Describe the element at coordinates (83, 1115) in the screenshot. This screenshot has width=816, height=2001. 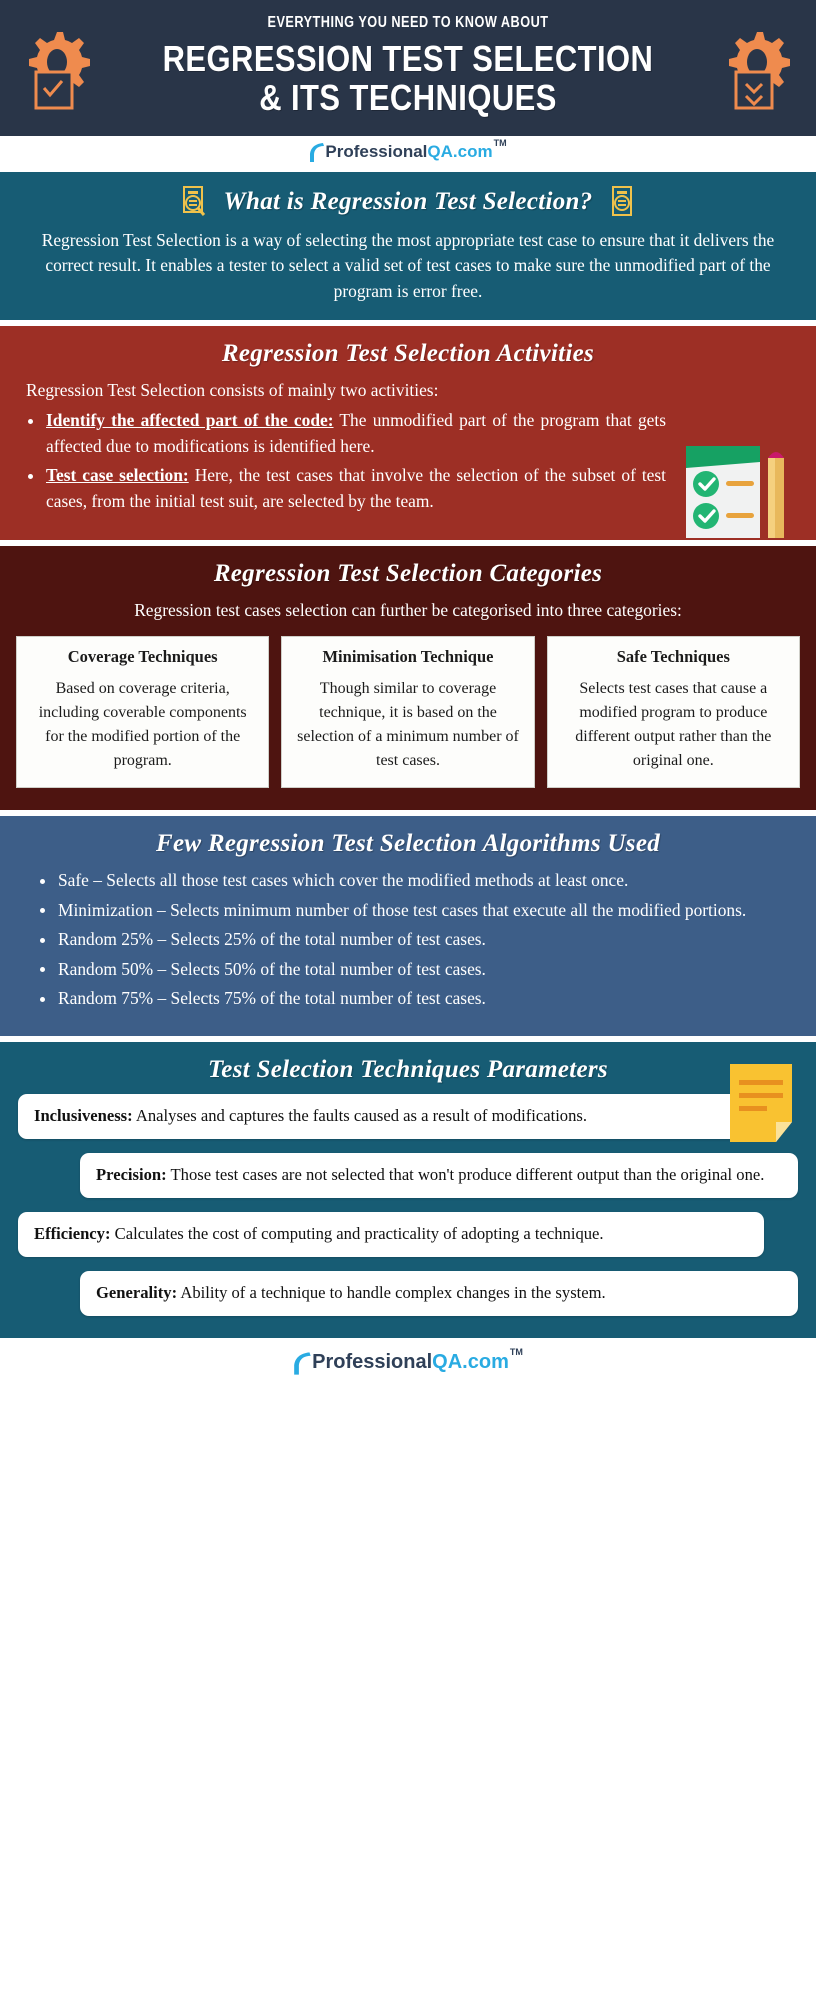
I see `parameter-label: Inclusiveness:` at that location.